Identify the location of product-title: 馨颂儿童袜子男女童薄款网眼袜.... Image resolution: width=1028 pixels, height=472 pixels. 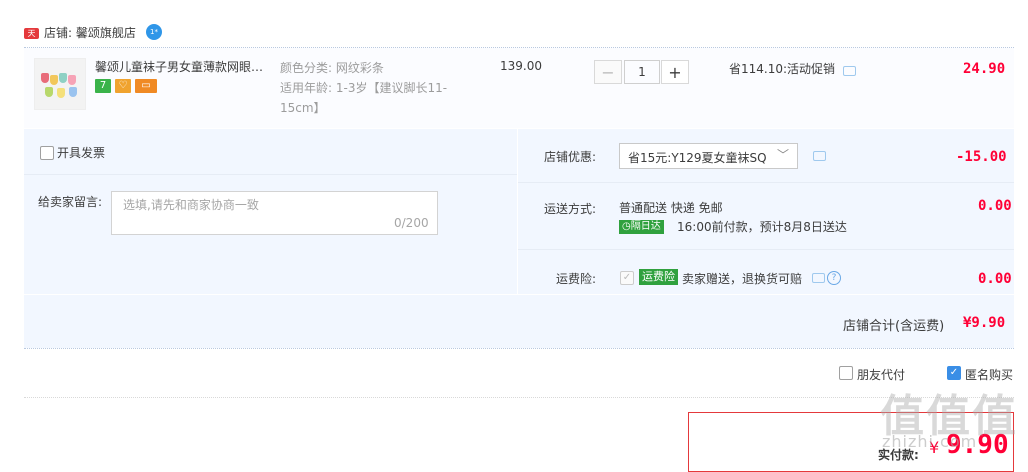
(184, 66).